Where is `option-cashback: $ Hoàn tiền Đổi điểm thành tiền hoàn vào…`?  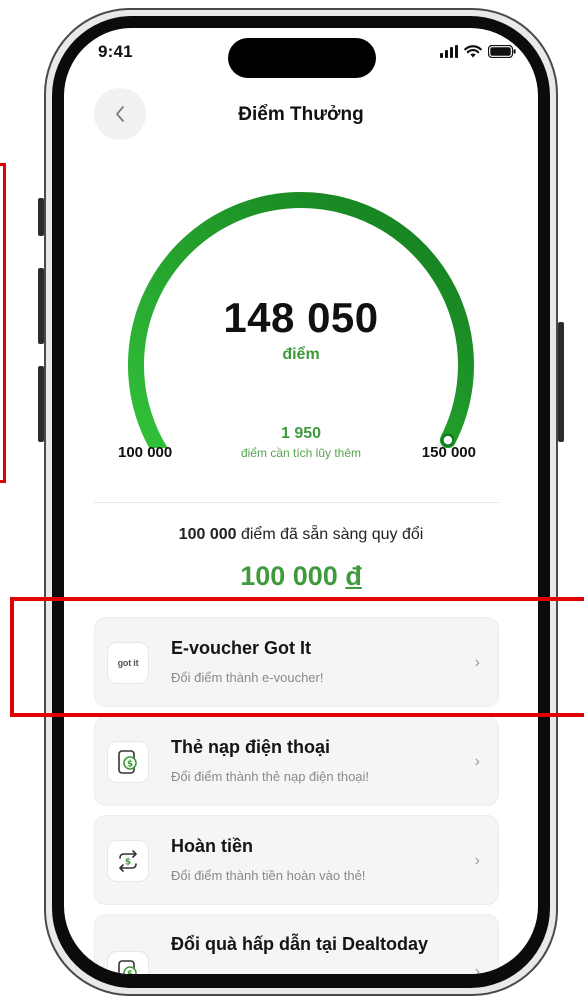 option-cashback: $ Hoàn tiền Đổi điểm thành tiền hoàn vào… is located at coordinates (296, 860).